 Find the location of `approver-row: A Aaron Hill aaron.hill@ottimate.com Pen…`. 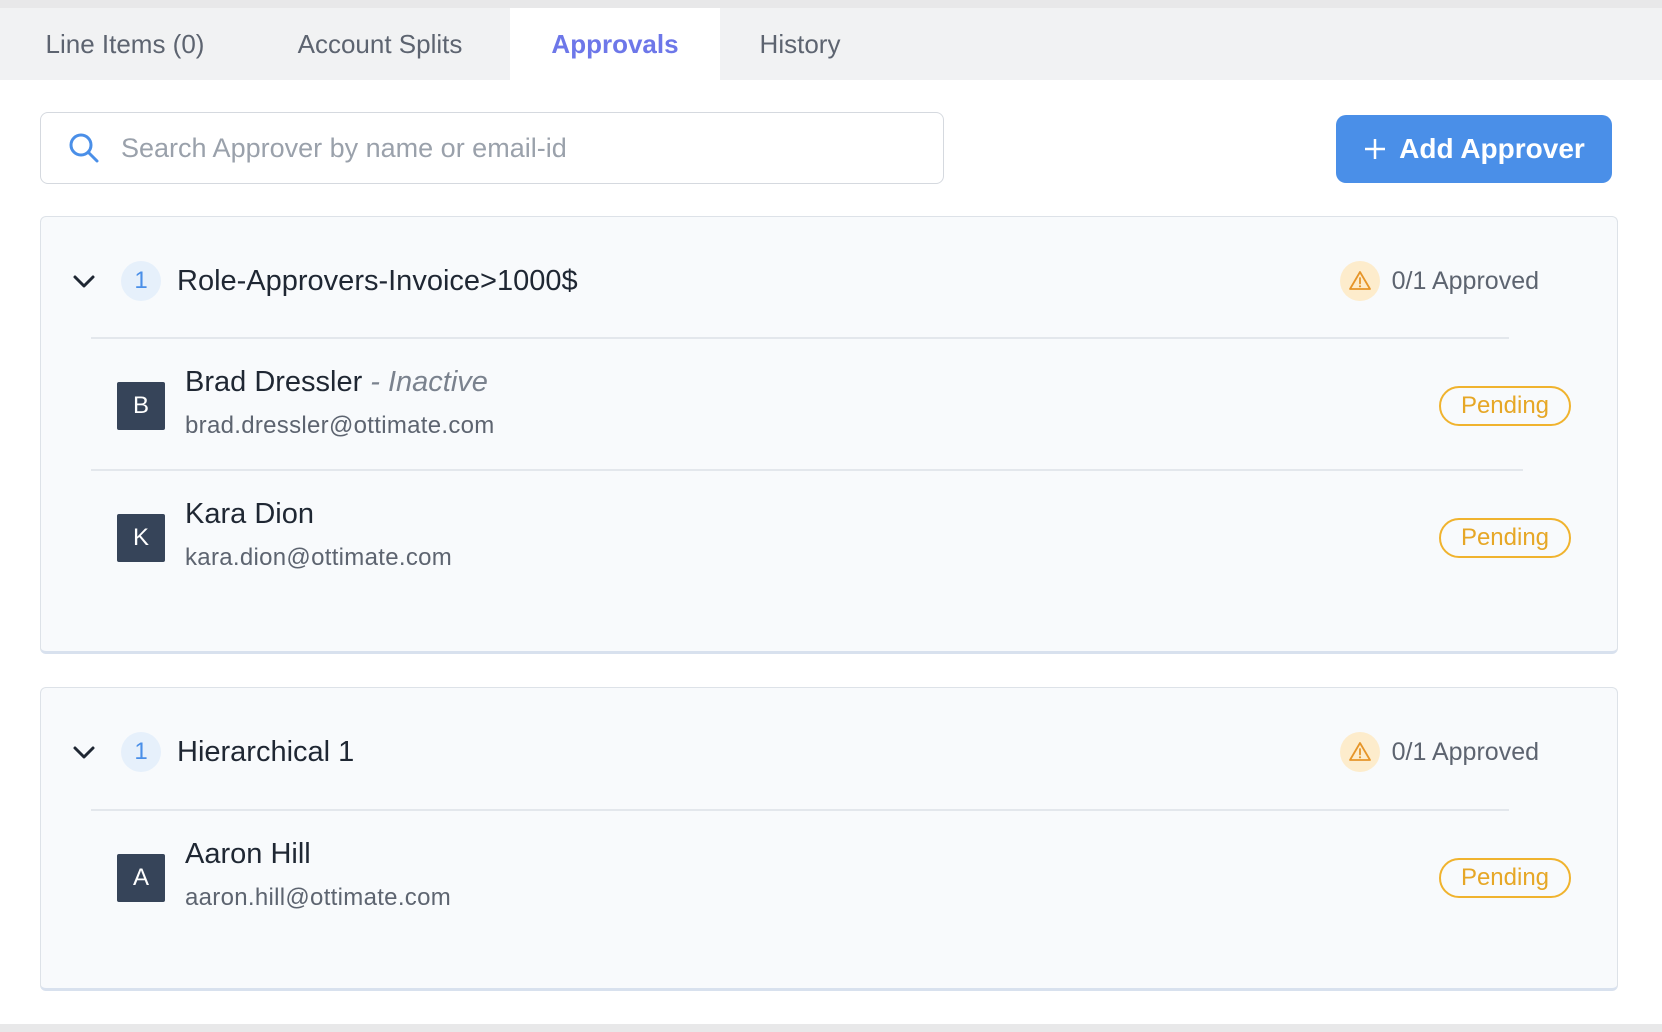

approver-row: A Aaron Hill aaron.hill@ottimate.com Pen… is located at coordinates (829, 876).